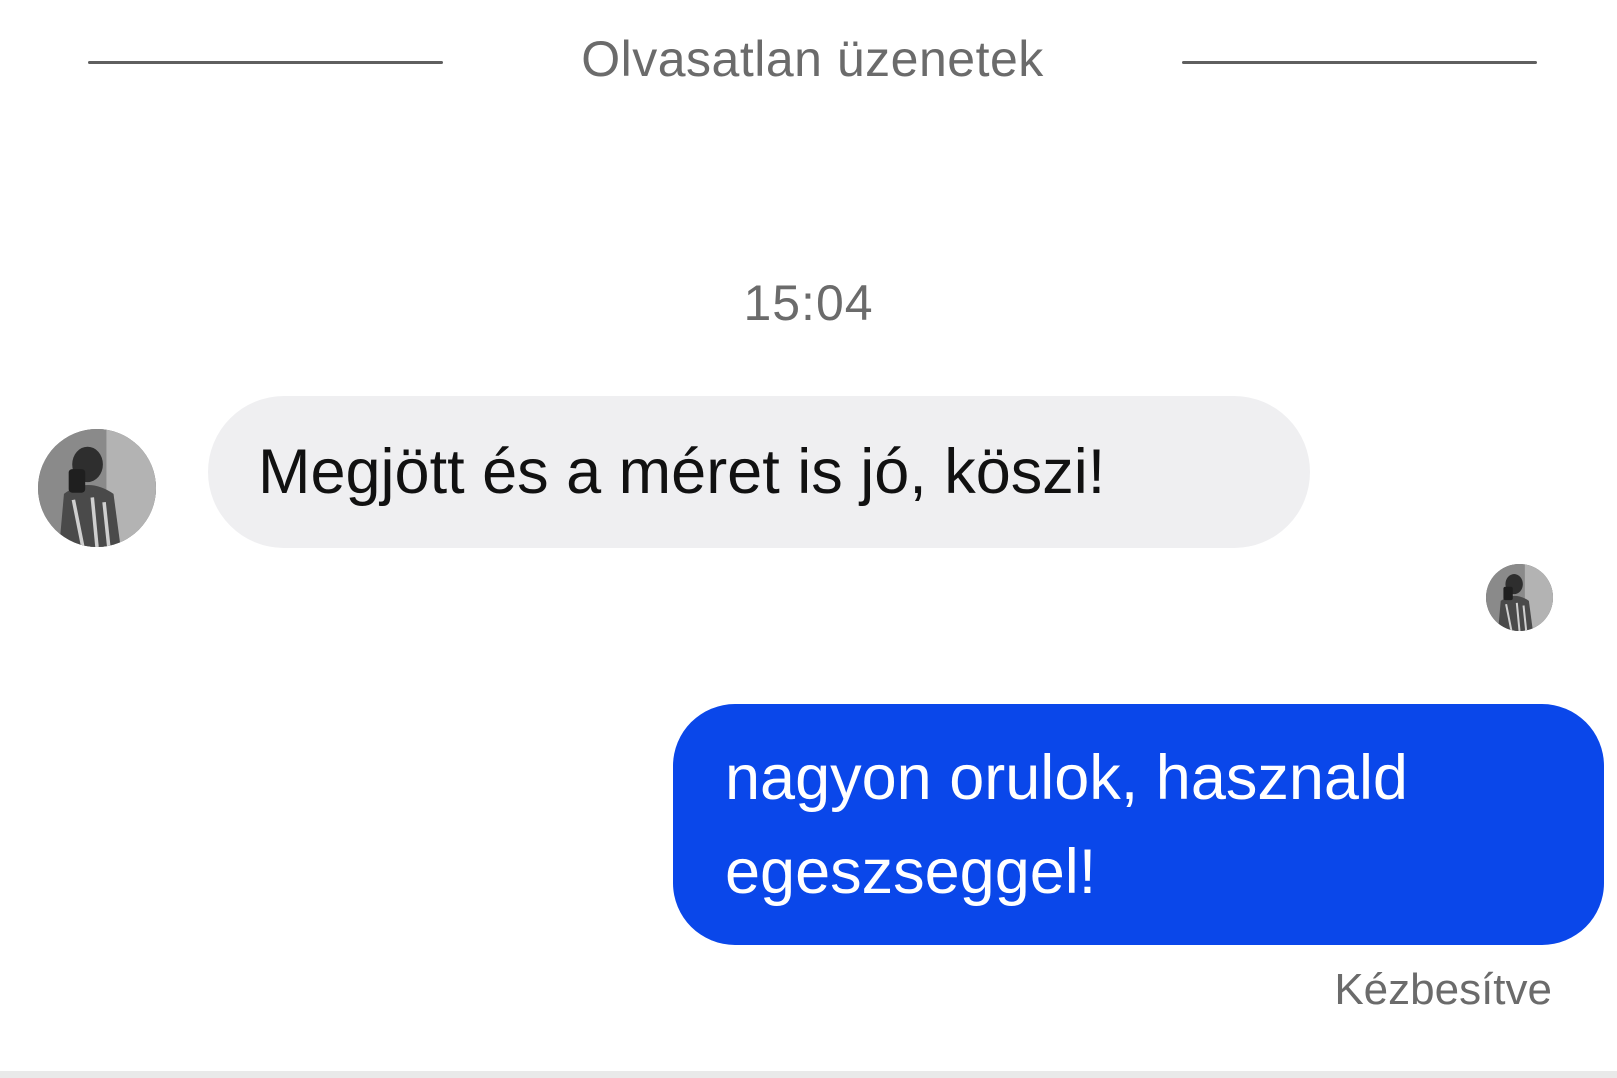 This screenshot has width=1617, height=1078. Describe the element at coordinates (1443, 989) in the screenshot. I see `delivery-status: Kézbesítve` at that location.